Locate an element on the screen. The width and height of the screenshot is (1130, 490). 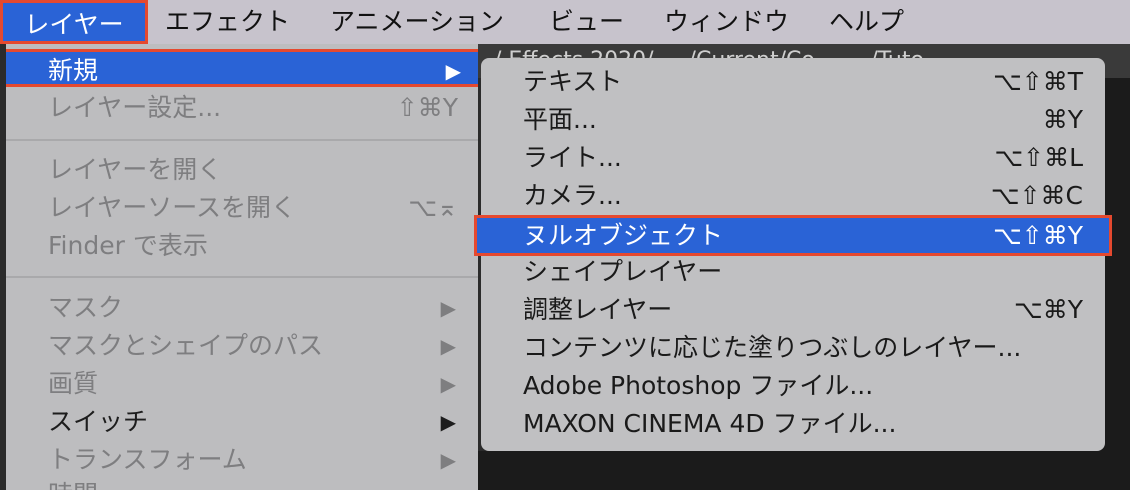
submenu-item-null-object: ヌルオブジェクト ⌥⇧⌘Y is located at coordinates (793, 235).